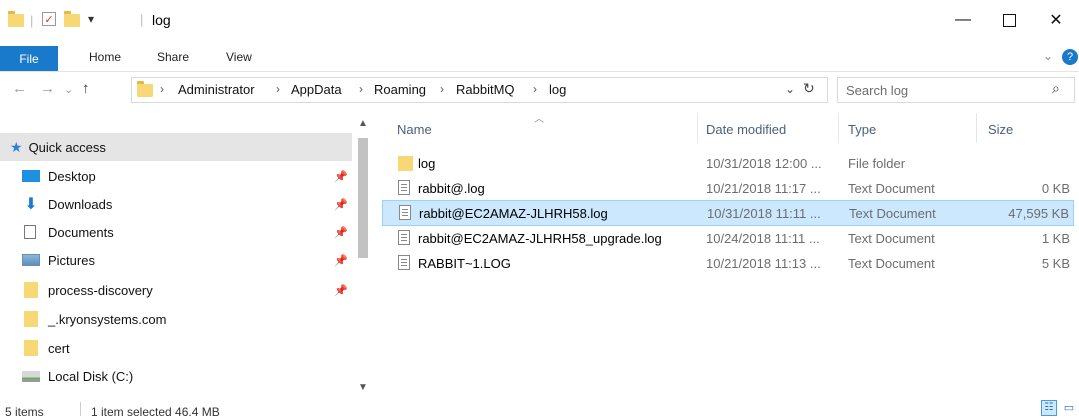  Describe the element at coordinates (91, 19) in the screenshot. I see `customize-toolbar-icon: ▾` at that location.